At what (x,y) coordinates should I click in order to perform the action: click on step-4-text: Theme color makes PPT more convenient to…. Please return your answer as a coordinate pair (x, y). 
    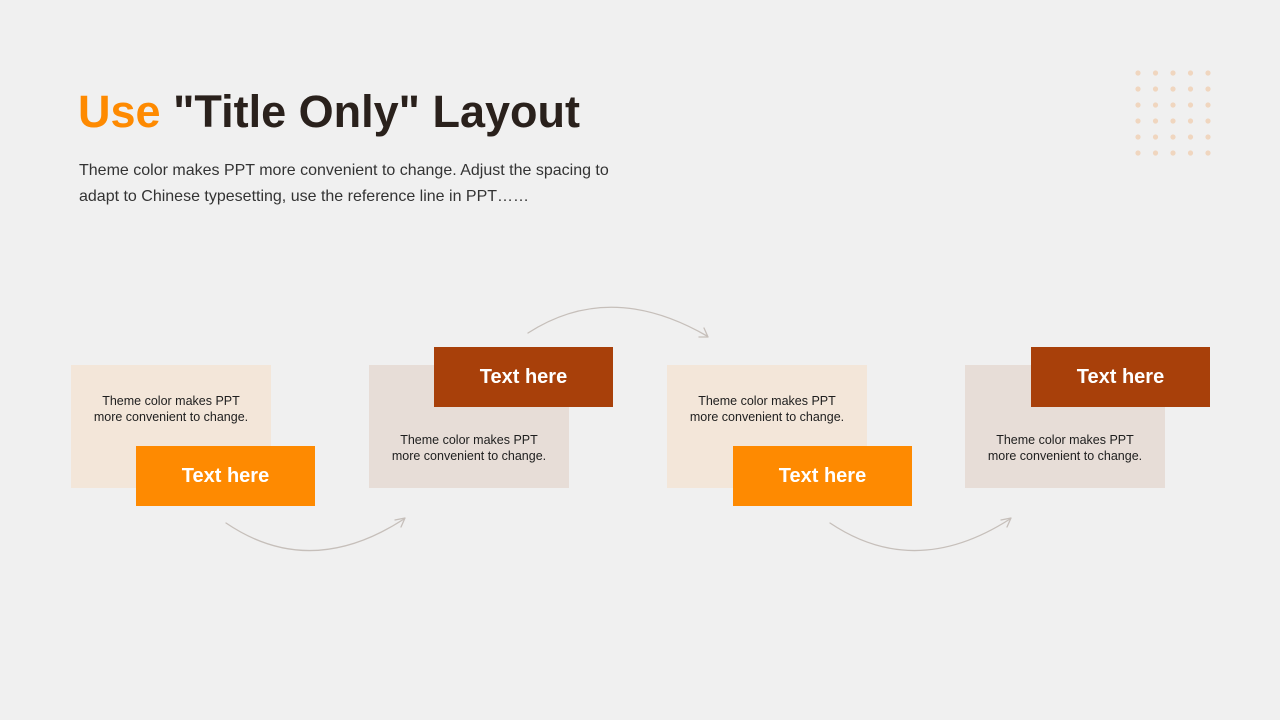
    Looking at the image, I should click on (1065, 448).